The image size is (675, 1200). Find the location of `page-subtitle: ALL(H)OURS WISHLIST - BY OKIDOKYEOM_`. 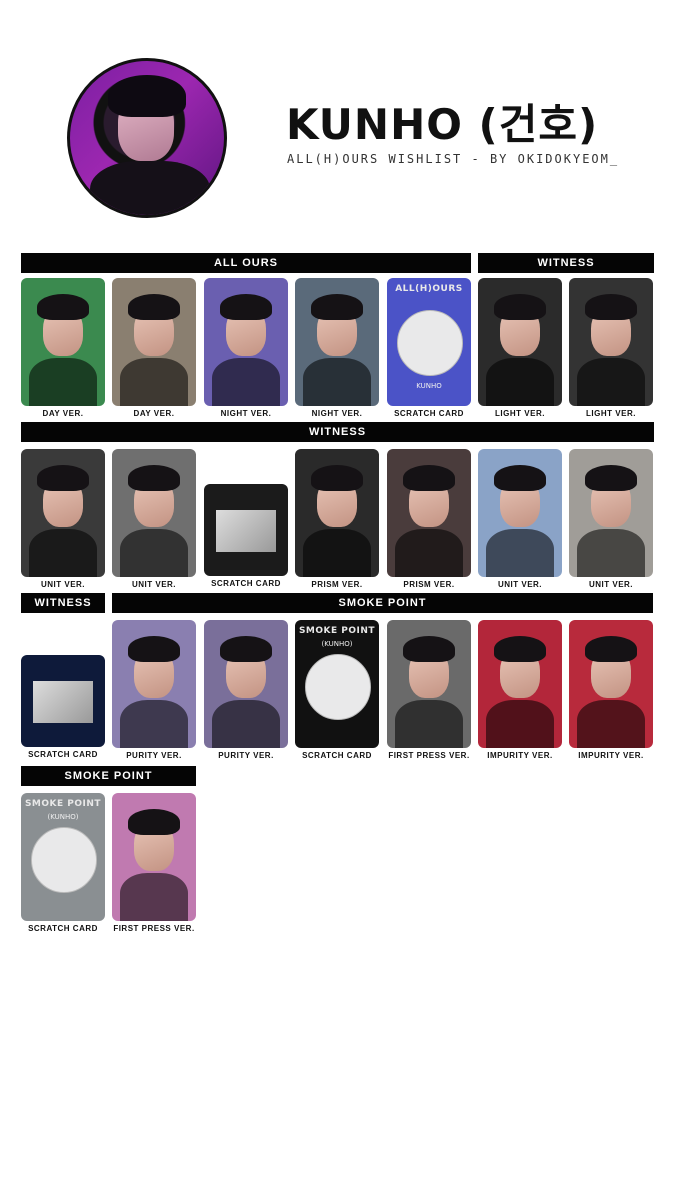

page-subtitle: ALL(H)OURS WISHLIST - BY OKIDOKYEOM_ is located at coordinates (453, 159).